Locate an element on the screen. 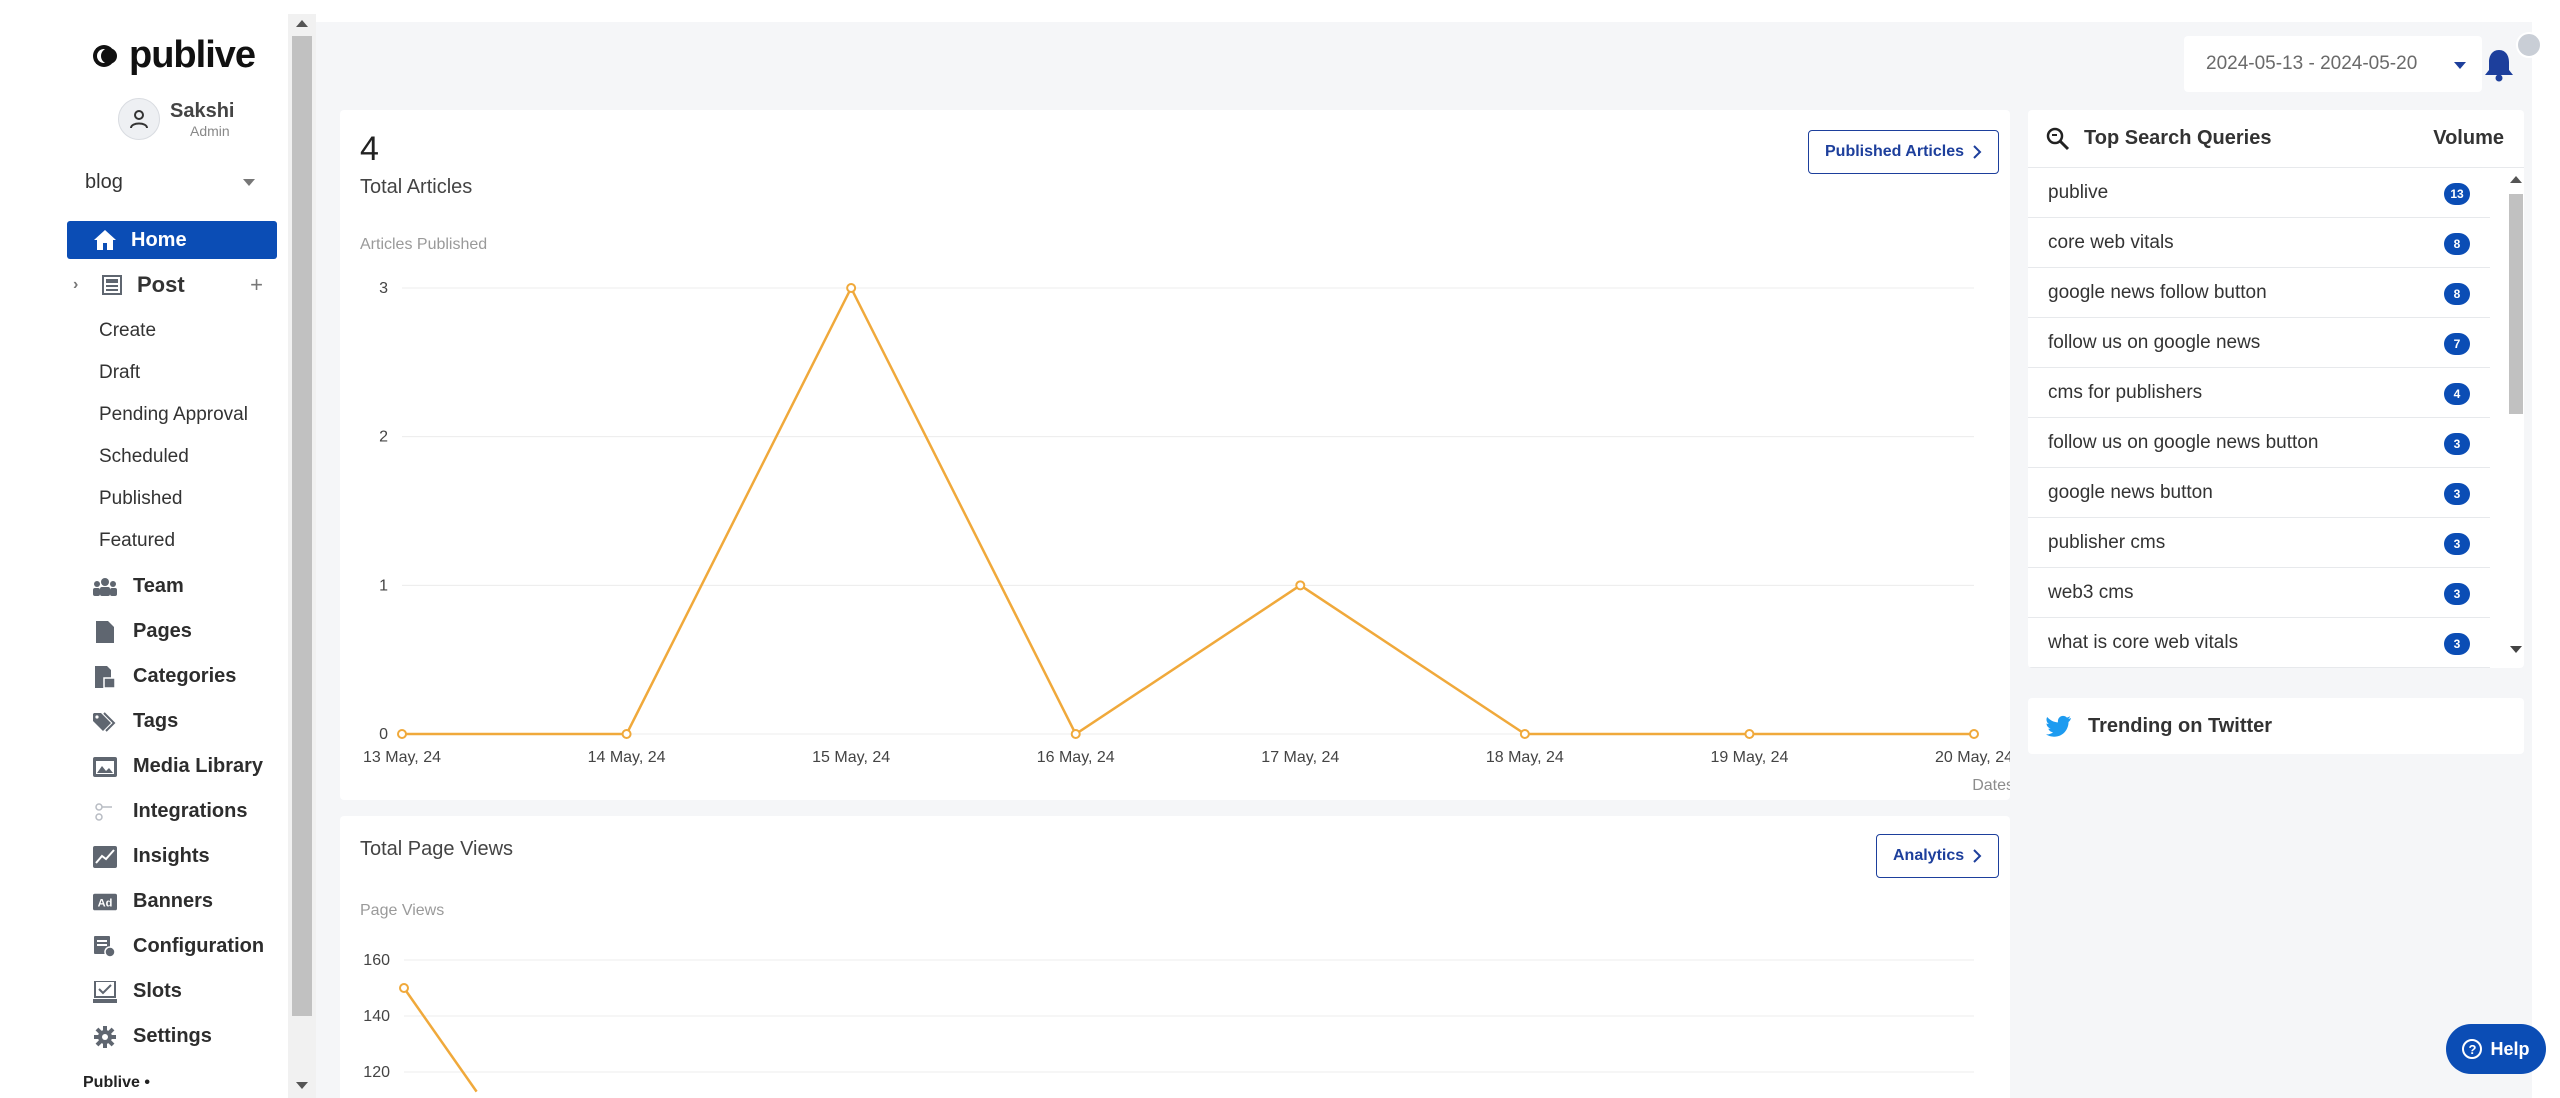 The width and height of the screenshot is (2560, 1098). chevron-down-icon is located at coordinates (249, 182).